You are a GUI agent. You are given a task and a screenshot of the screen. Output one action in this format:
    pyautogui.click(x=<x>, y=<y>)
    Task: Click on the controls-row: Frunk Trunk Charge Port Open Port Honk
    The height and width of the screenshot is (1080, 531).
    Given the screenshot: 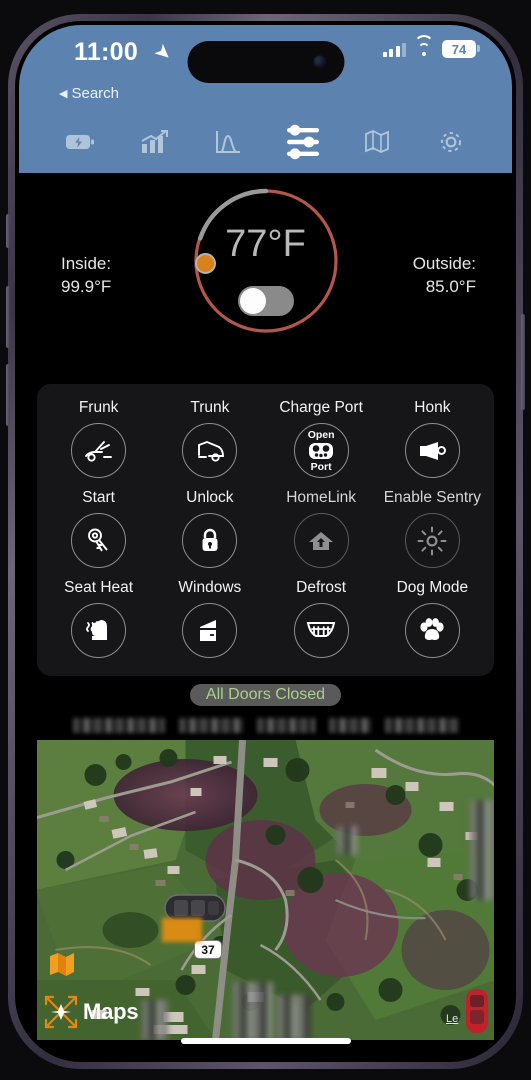 What is the action you would take?
    pyautogui.click(x=265, y=439)
    